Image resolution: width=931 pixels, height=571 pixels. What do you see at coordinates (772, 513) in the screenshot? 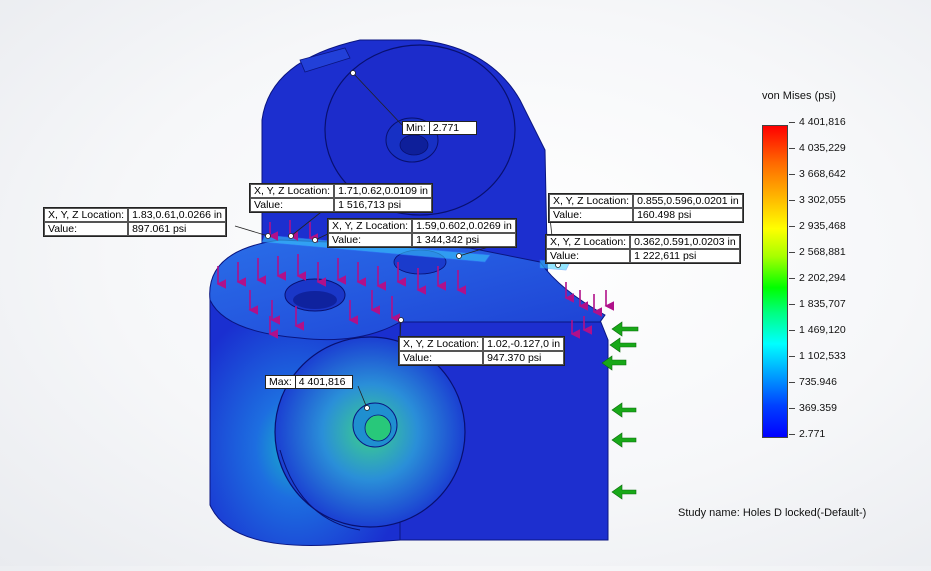
I see `study-name: Study name: Holes D locked(-Default-)` at bounding box center [772, 513].